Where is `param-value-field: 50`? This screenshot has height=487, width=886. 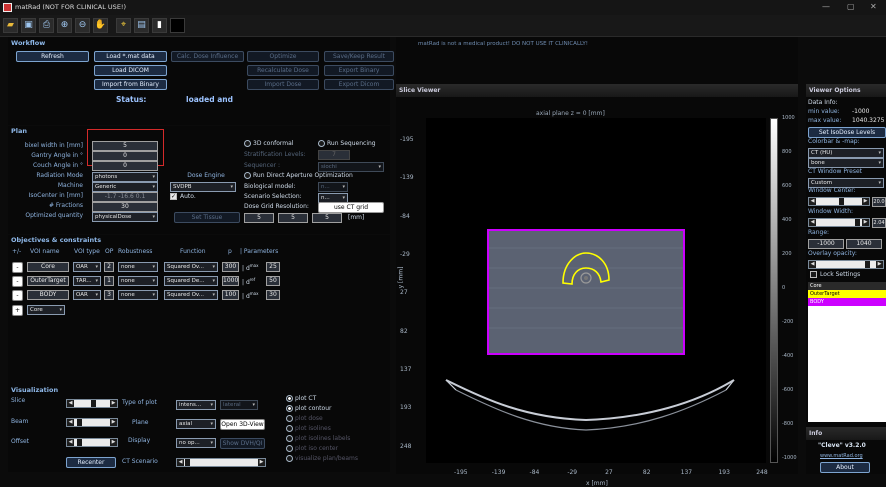
param-value-field: 50 is located at coordinates (273, 281).